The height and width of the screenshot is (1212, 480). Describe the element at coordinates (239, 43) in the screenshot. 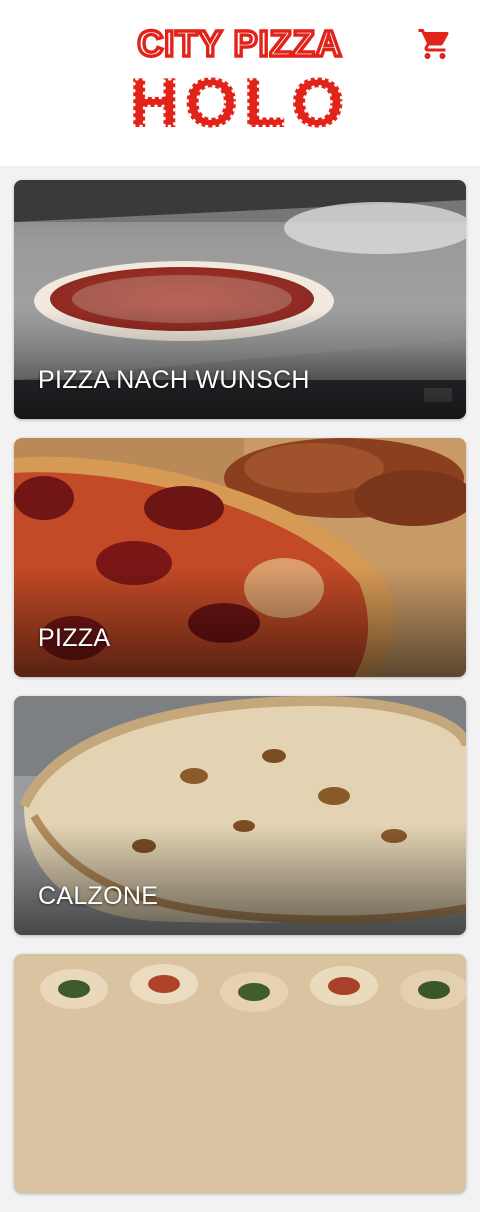

I see `logo-line1: CITY PIZZA` at that location.